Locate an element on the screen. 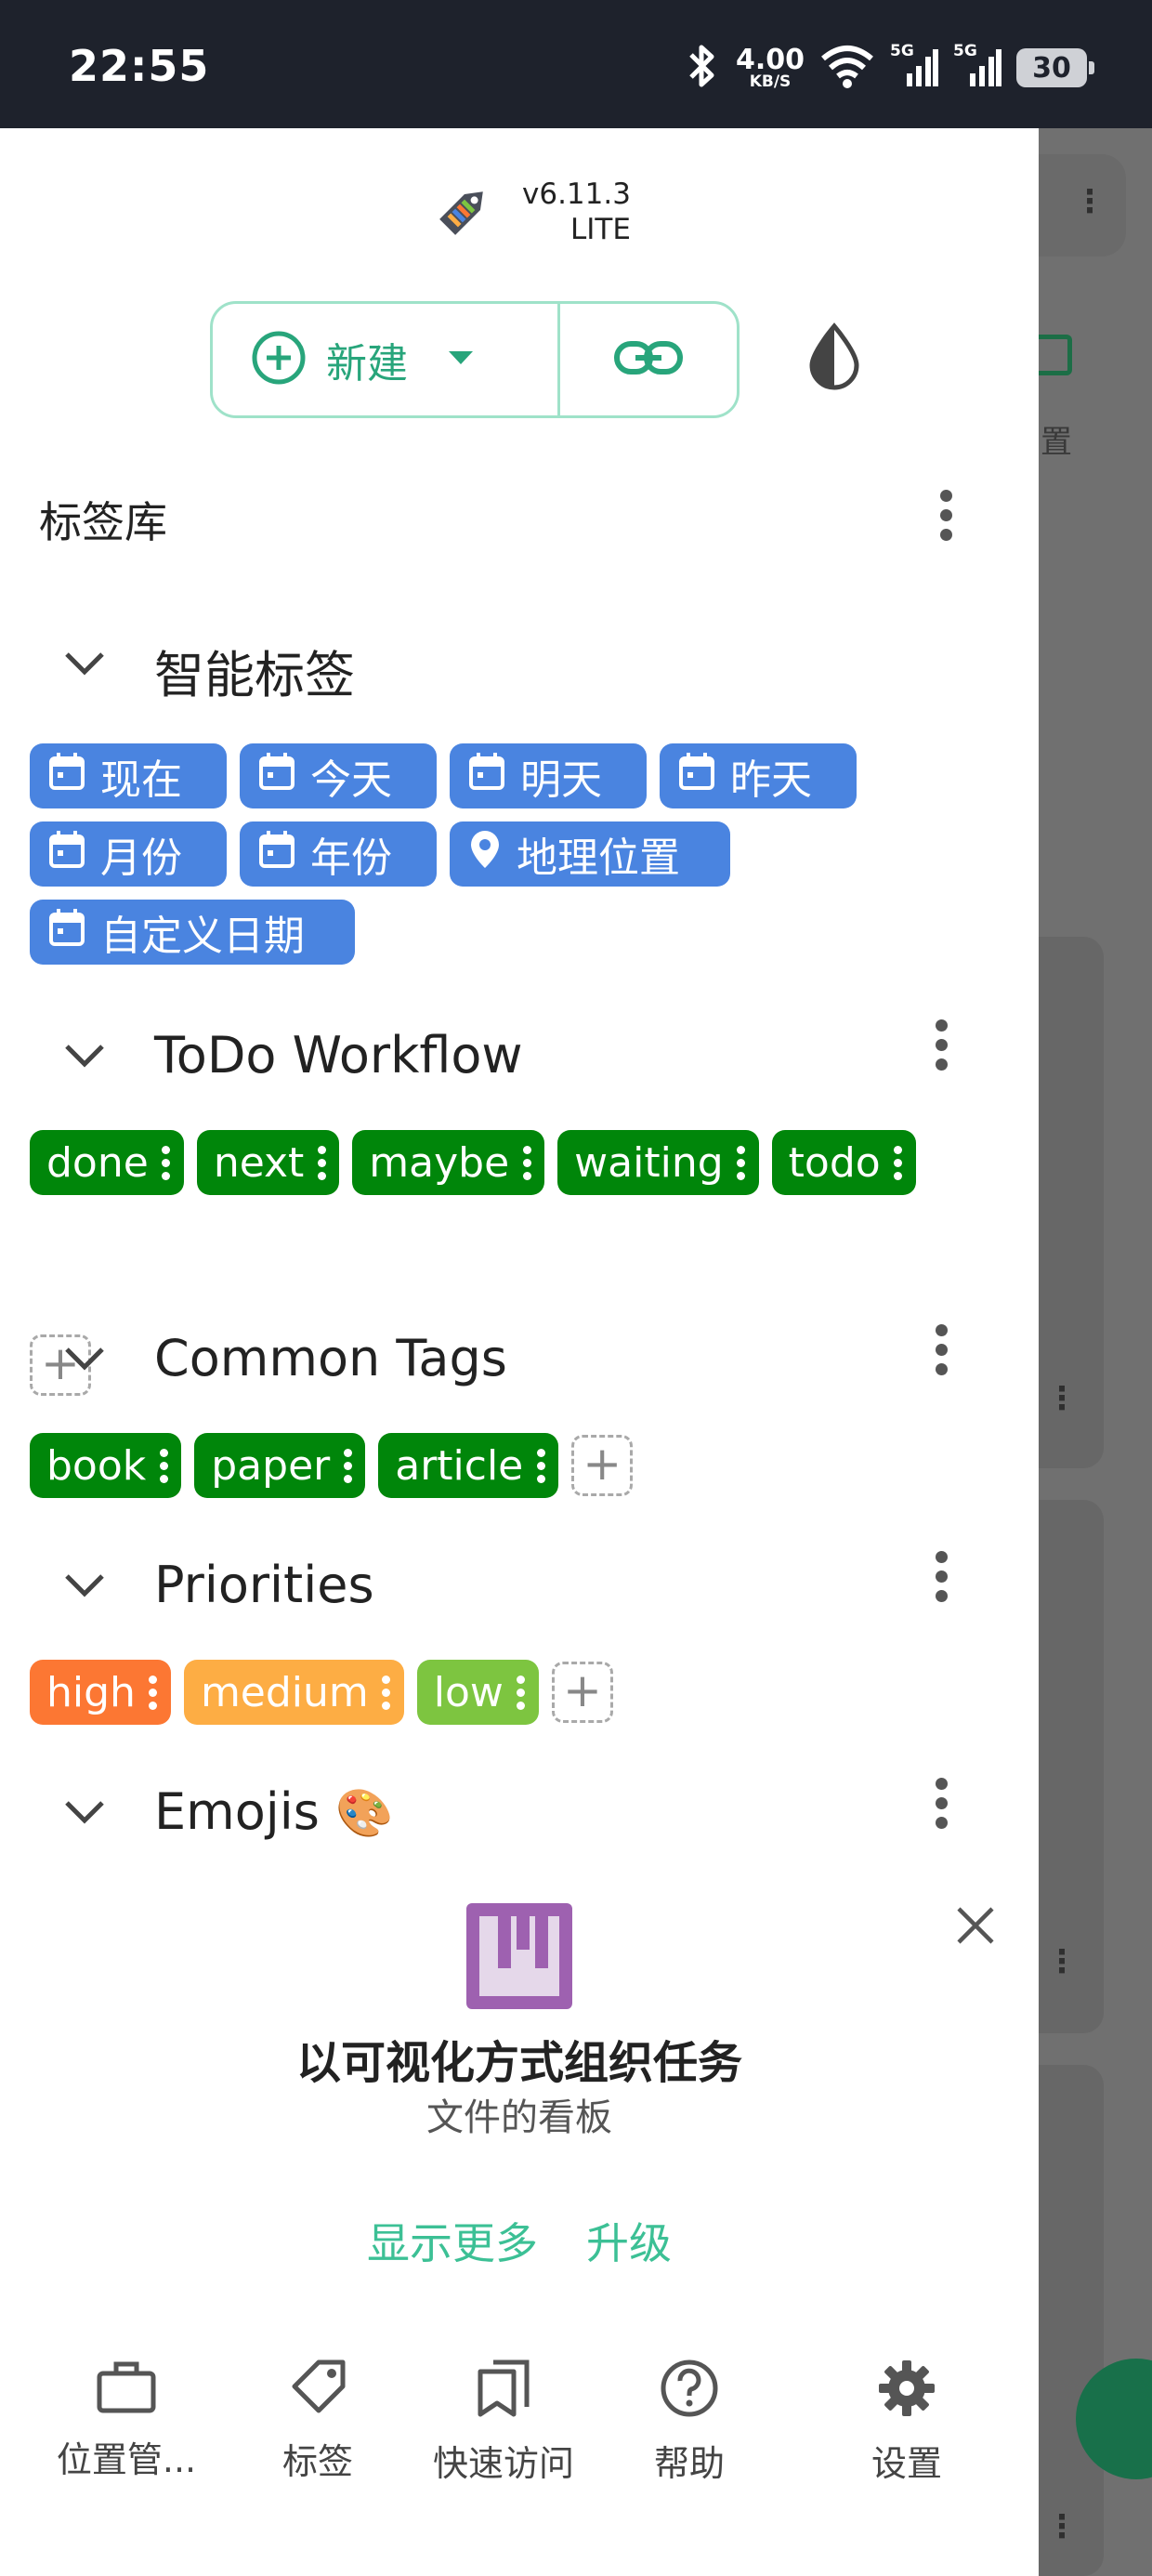 Image resolution: width=1152 pixels, height=2576 pixels. plus-circle-icon is located at coordinates (279, 359).